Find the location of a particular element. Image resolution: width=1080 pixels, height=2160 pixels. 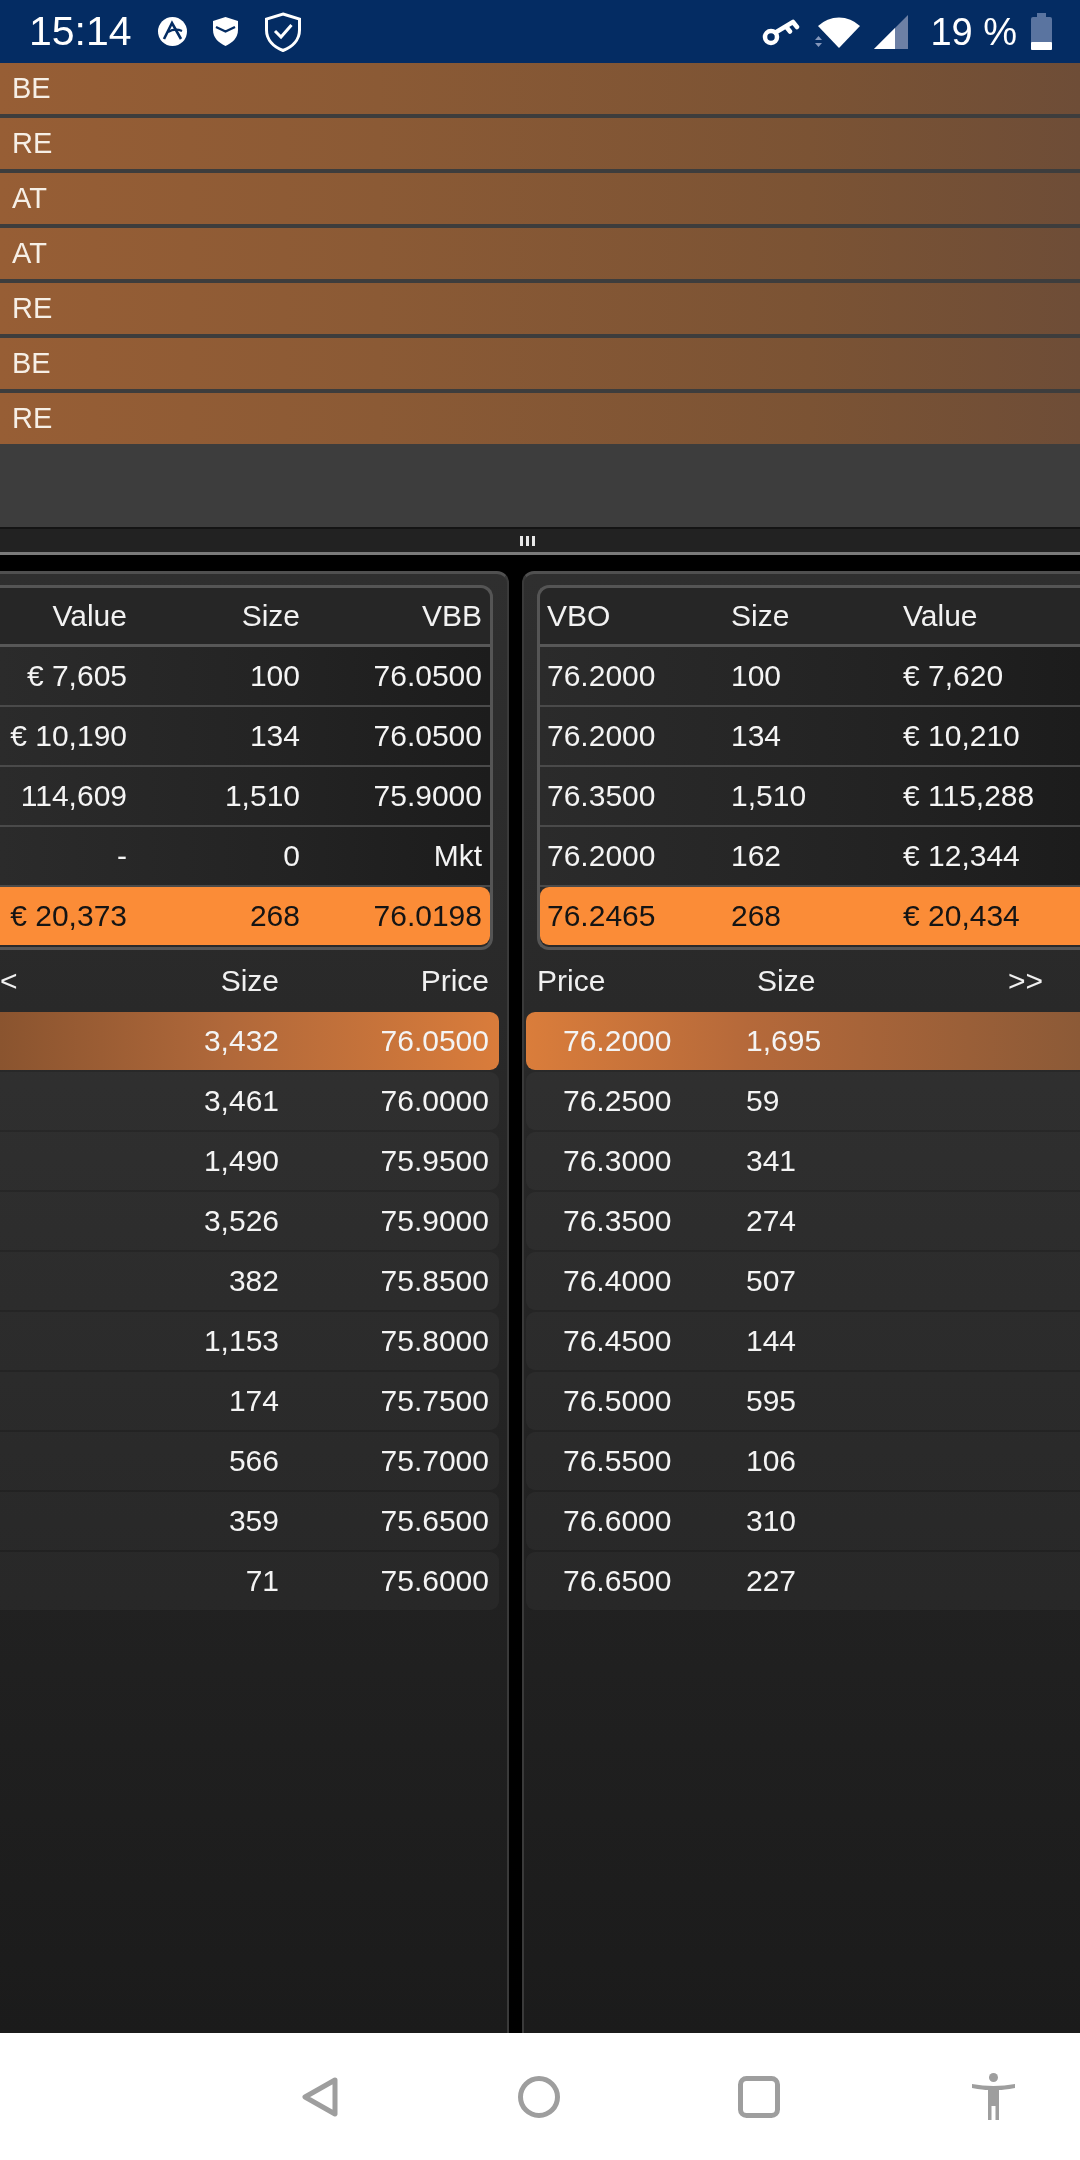

table-cell-text: 75.7500 is located at coordinates (434, 1401).